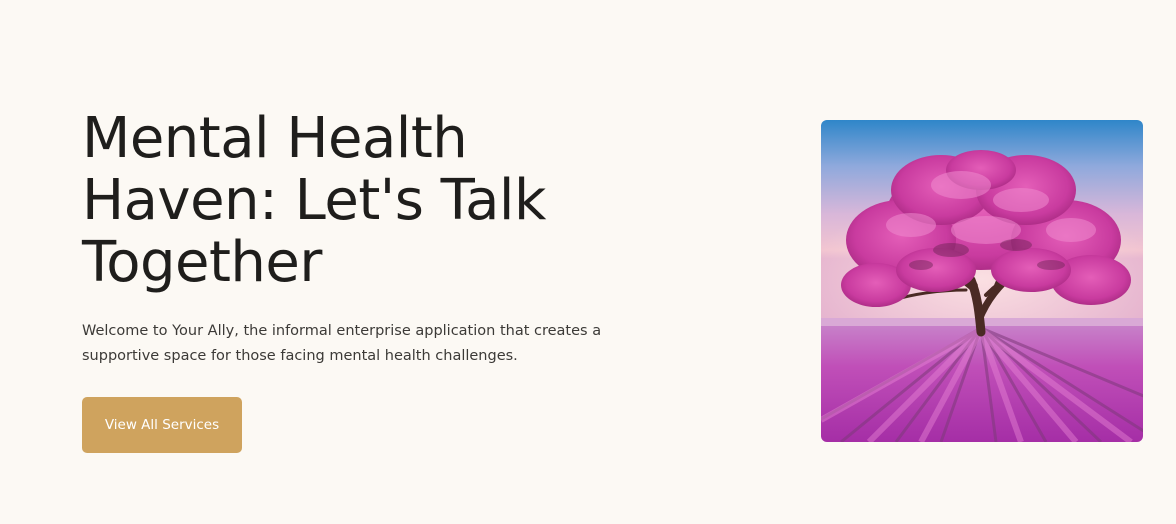  I want to click on hero-title: Mental Health Haven: Let's Talk Together, so click(314, 200).